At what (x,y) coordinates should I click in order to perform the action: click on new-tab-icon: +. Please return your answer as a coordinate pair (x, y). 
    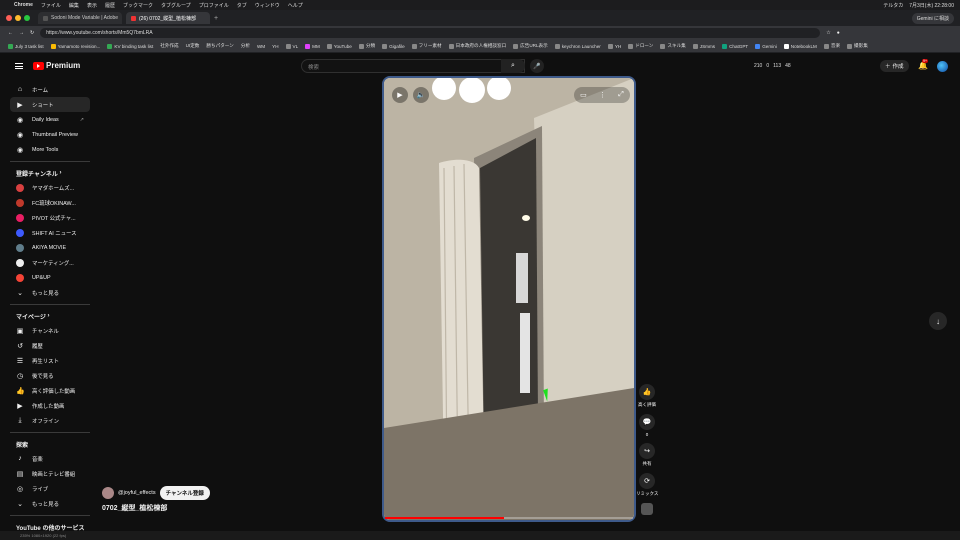
    Looking at the image, I should click on (216, 18).